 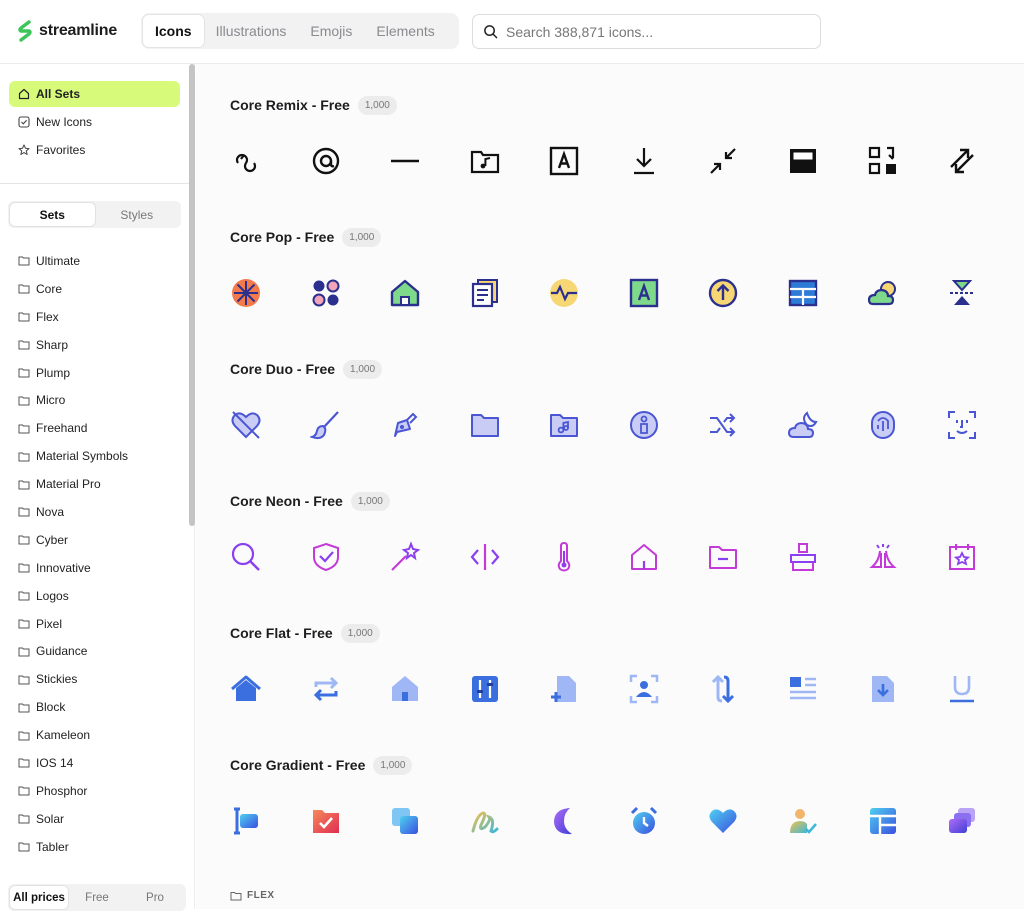 What do you see at coordinates (100, 400) in the screenshot?
I see `sidebar-set-micro: Micro` at bounding box center [100, 400].